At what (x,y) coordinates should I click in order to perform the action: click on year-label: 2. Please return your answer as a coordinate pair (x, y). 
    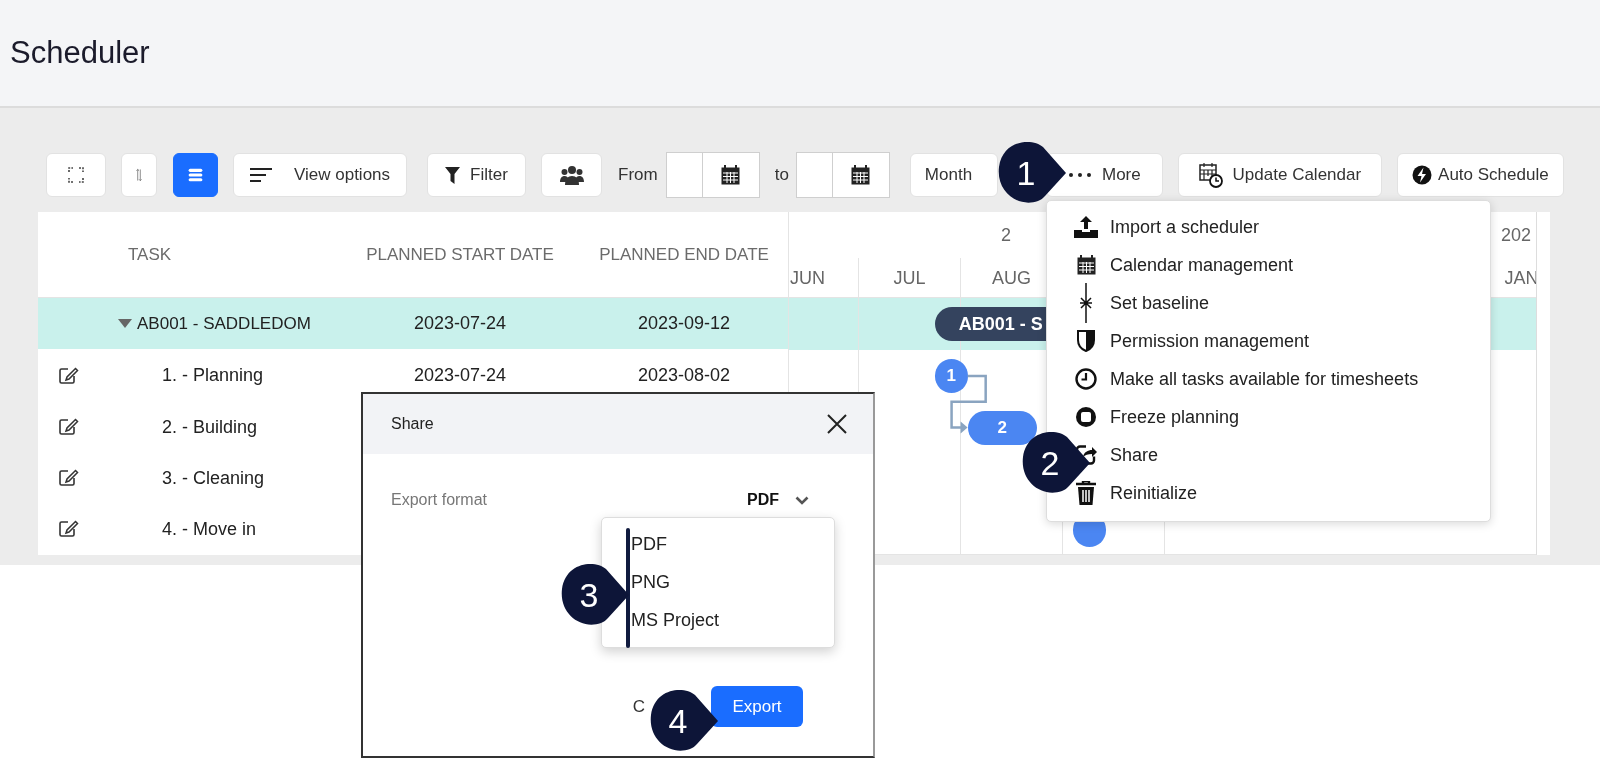
    Looking at the image, I should click on (1006, 234).